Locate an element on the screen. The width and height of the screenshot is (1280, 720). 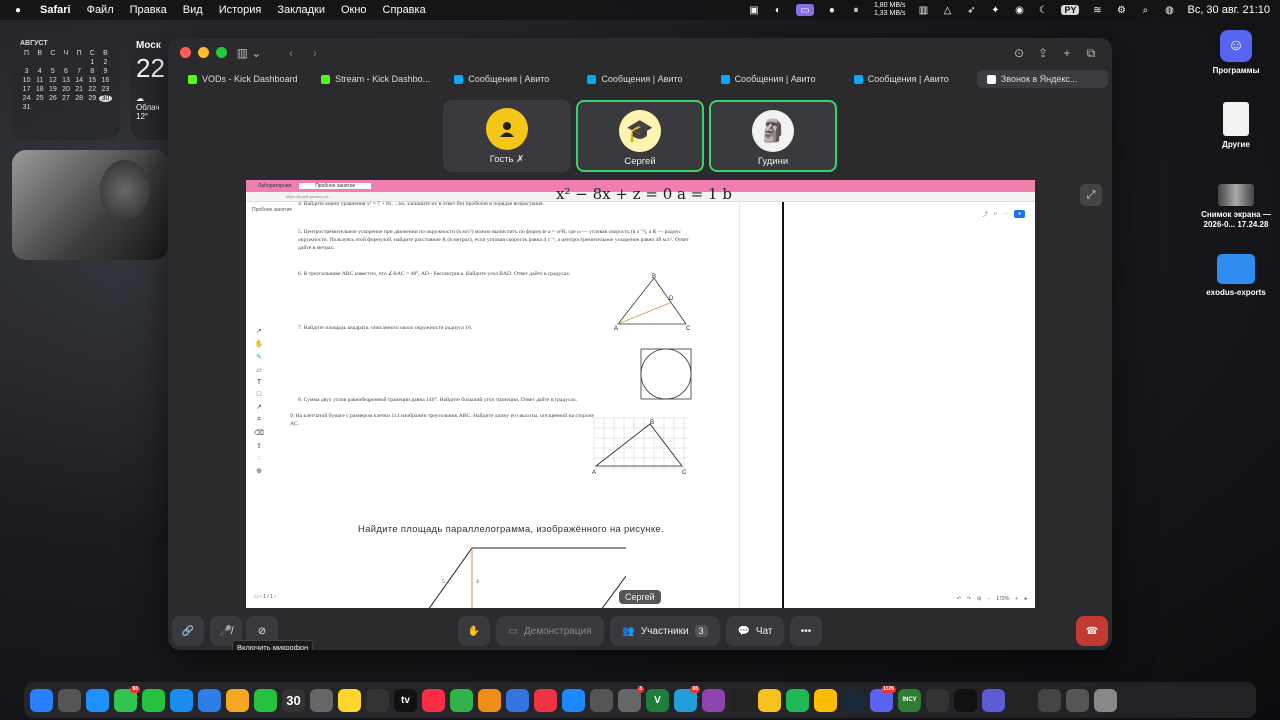
calendar-day: 12 is located at coordinates (52, 80).